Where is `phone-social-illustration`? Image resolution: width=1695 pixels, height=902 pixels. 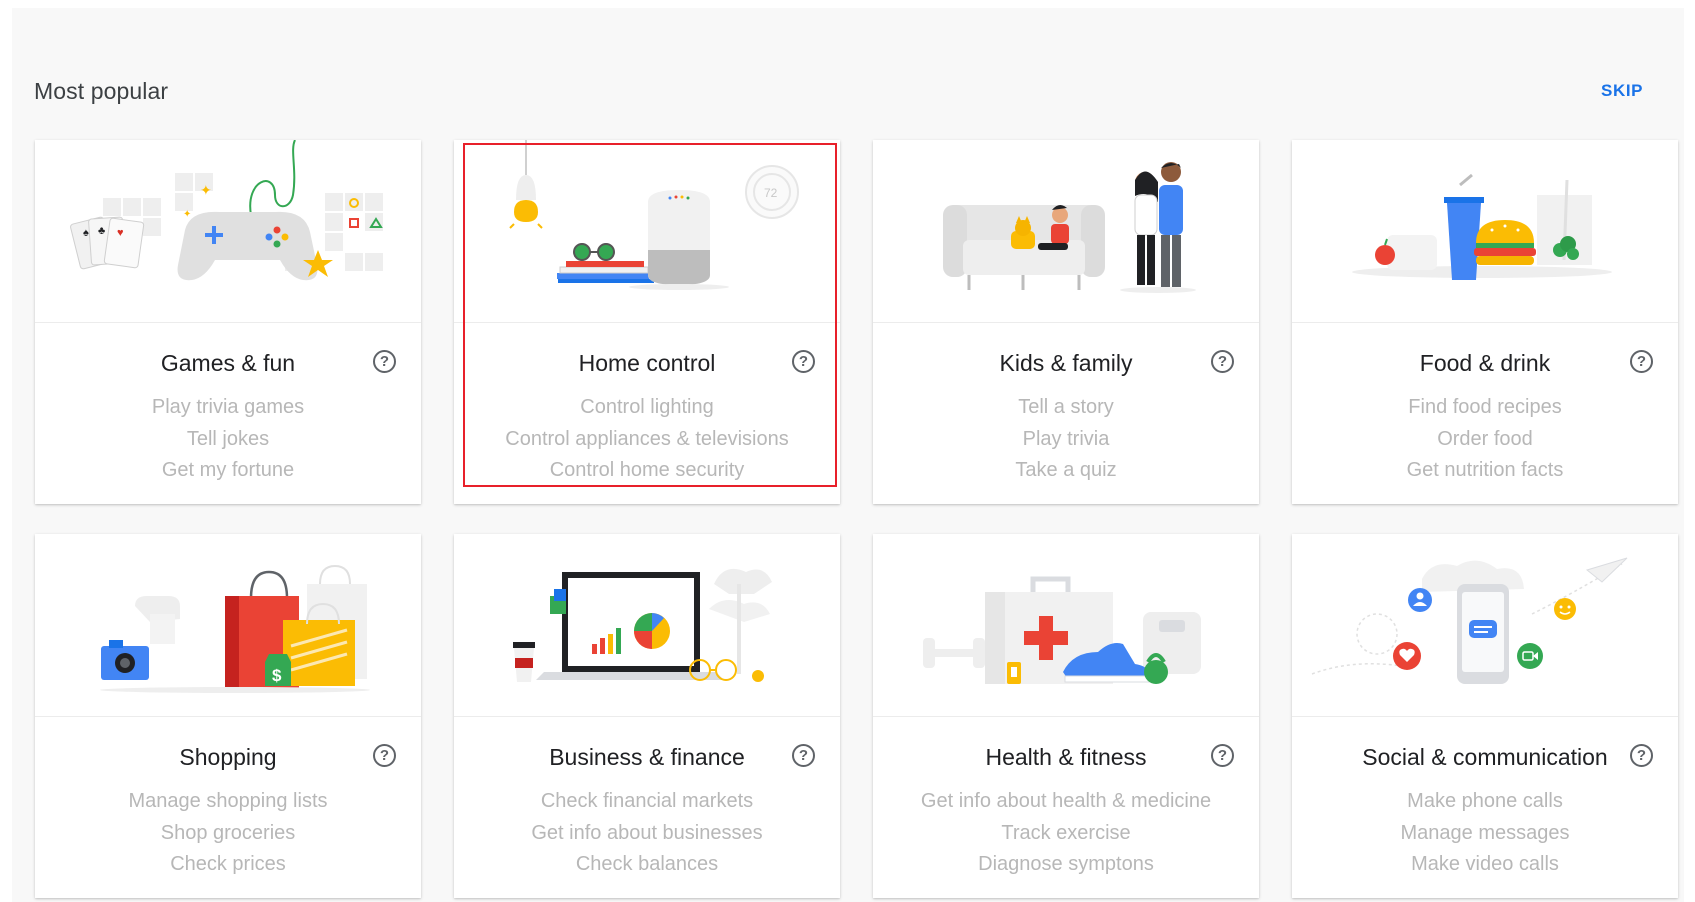
phone-social-illustration is located at coordinates (1485, 625).